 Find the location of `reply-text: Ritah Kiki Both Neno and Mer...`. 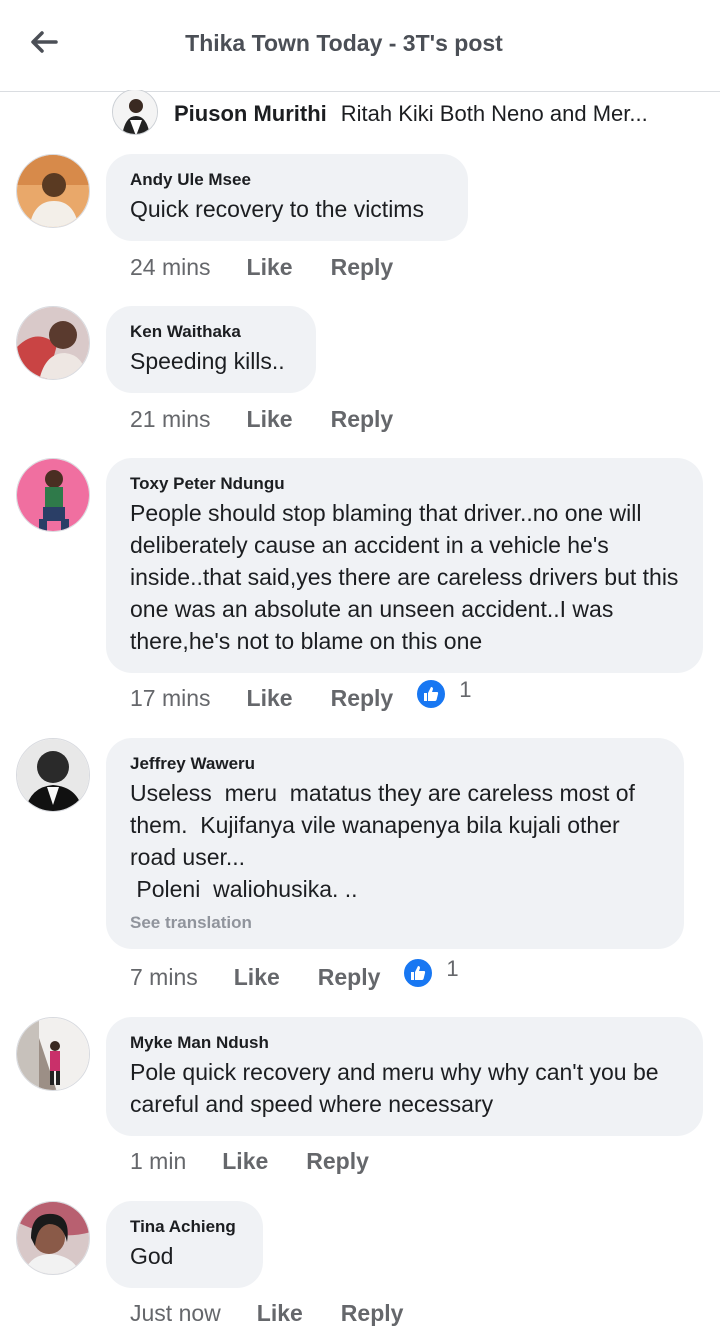

reply-text: Ritah Kiki Both Neno and Mer... is located at coordinates (494, 113).